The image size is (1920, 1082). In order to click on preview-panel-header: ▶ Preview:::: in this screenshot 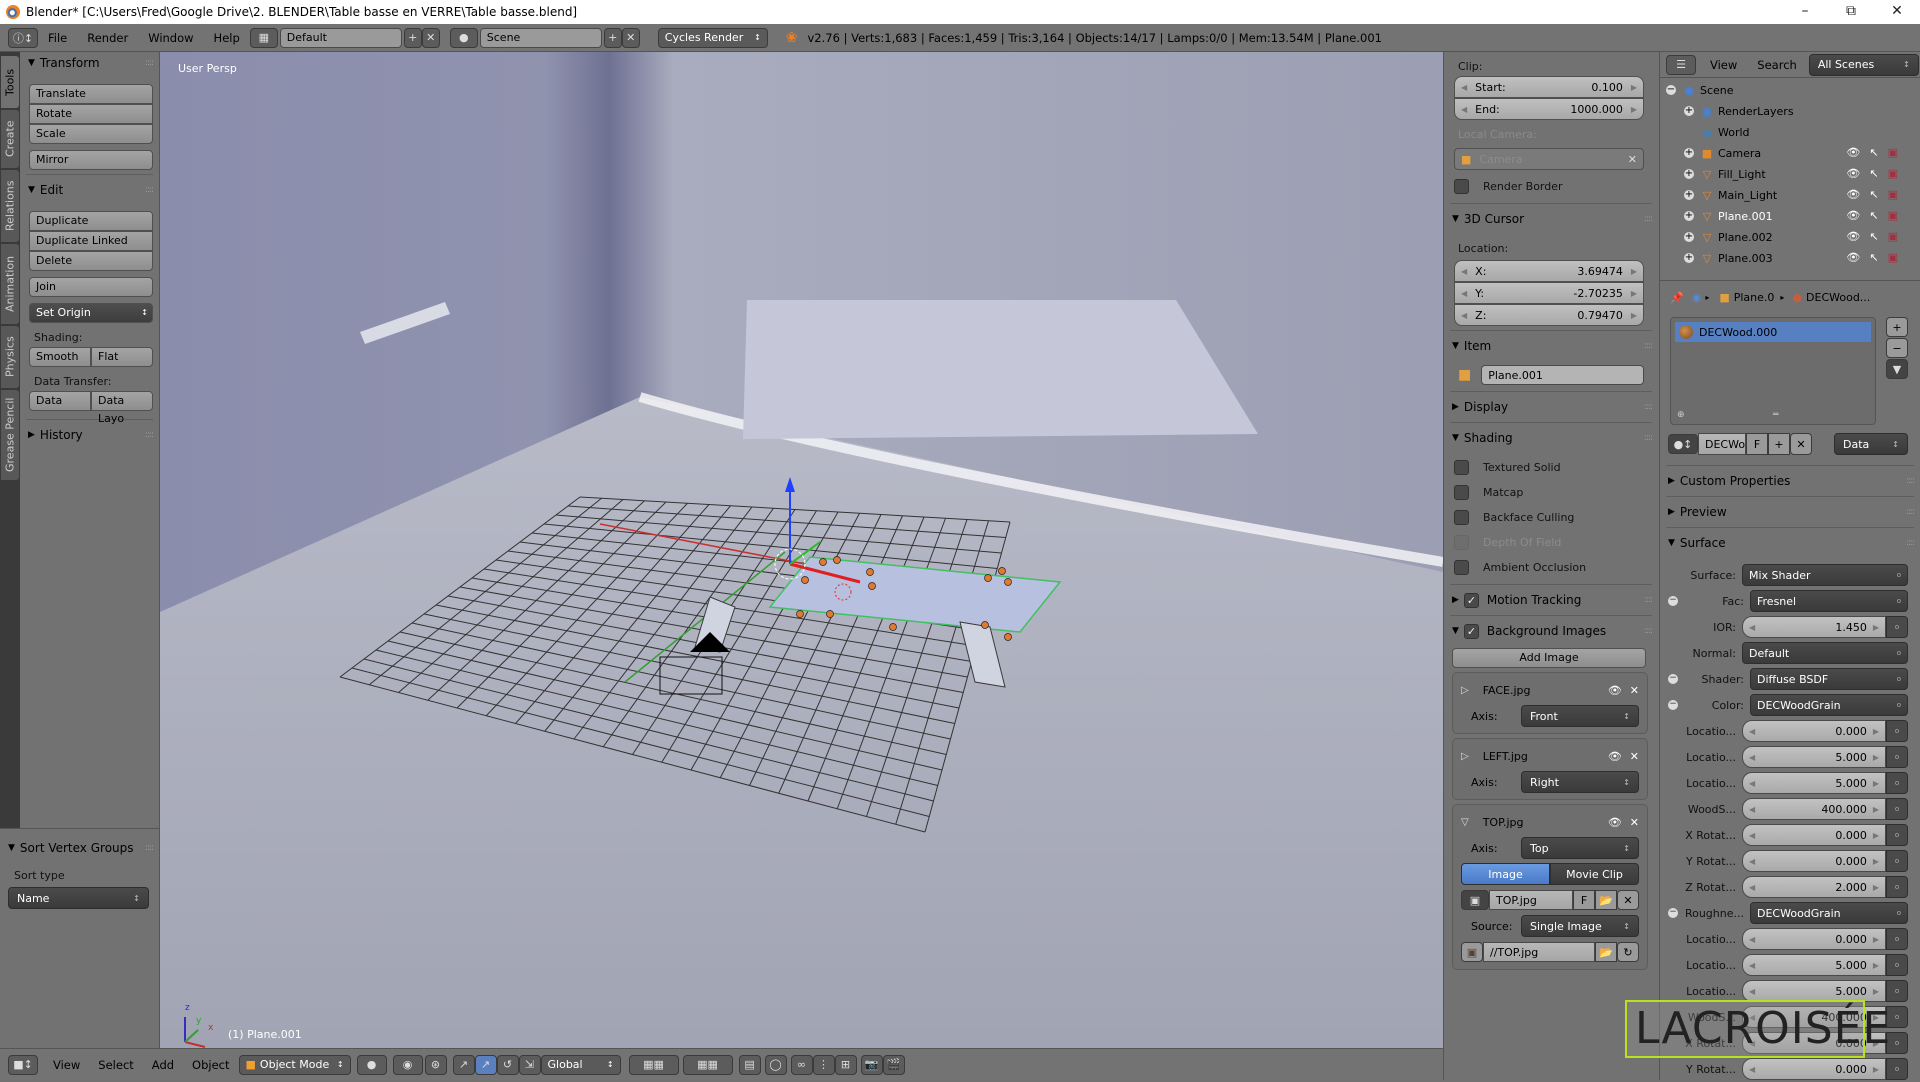, I will do `click(1790, 512)`.